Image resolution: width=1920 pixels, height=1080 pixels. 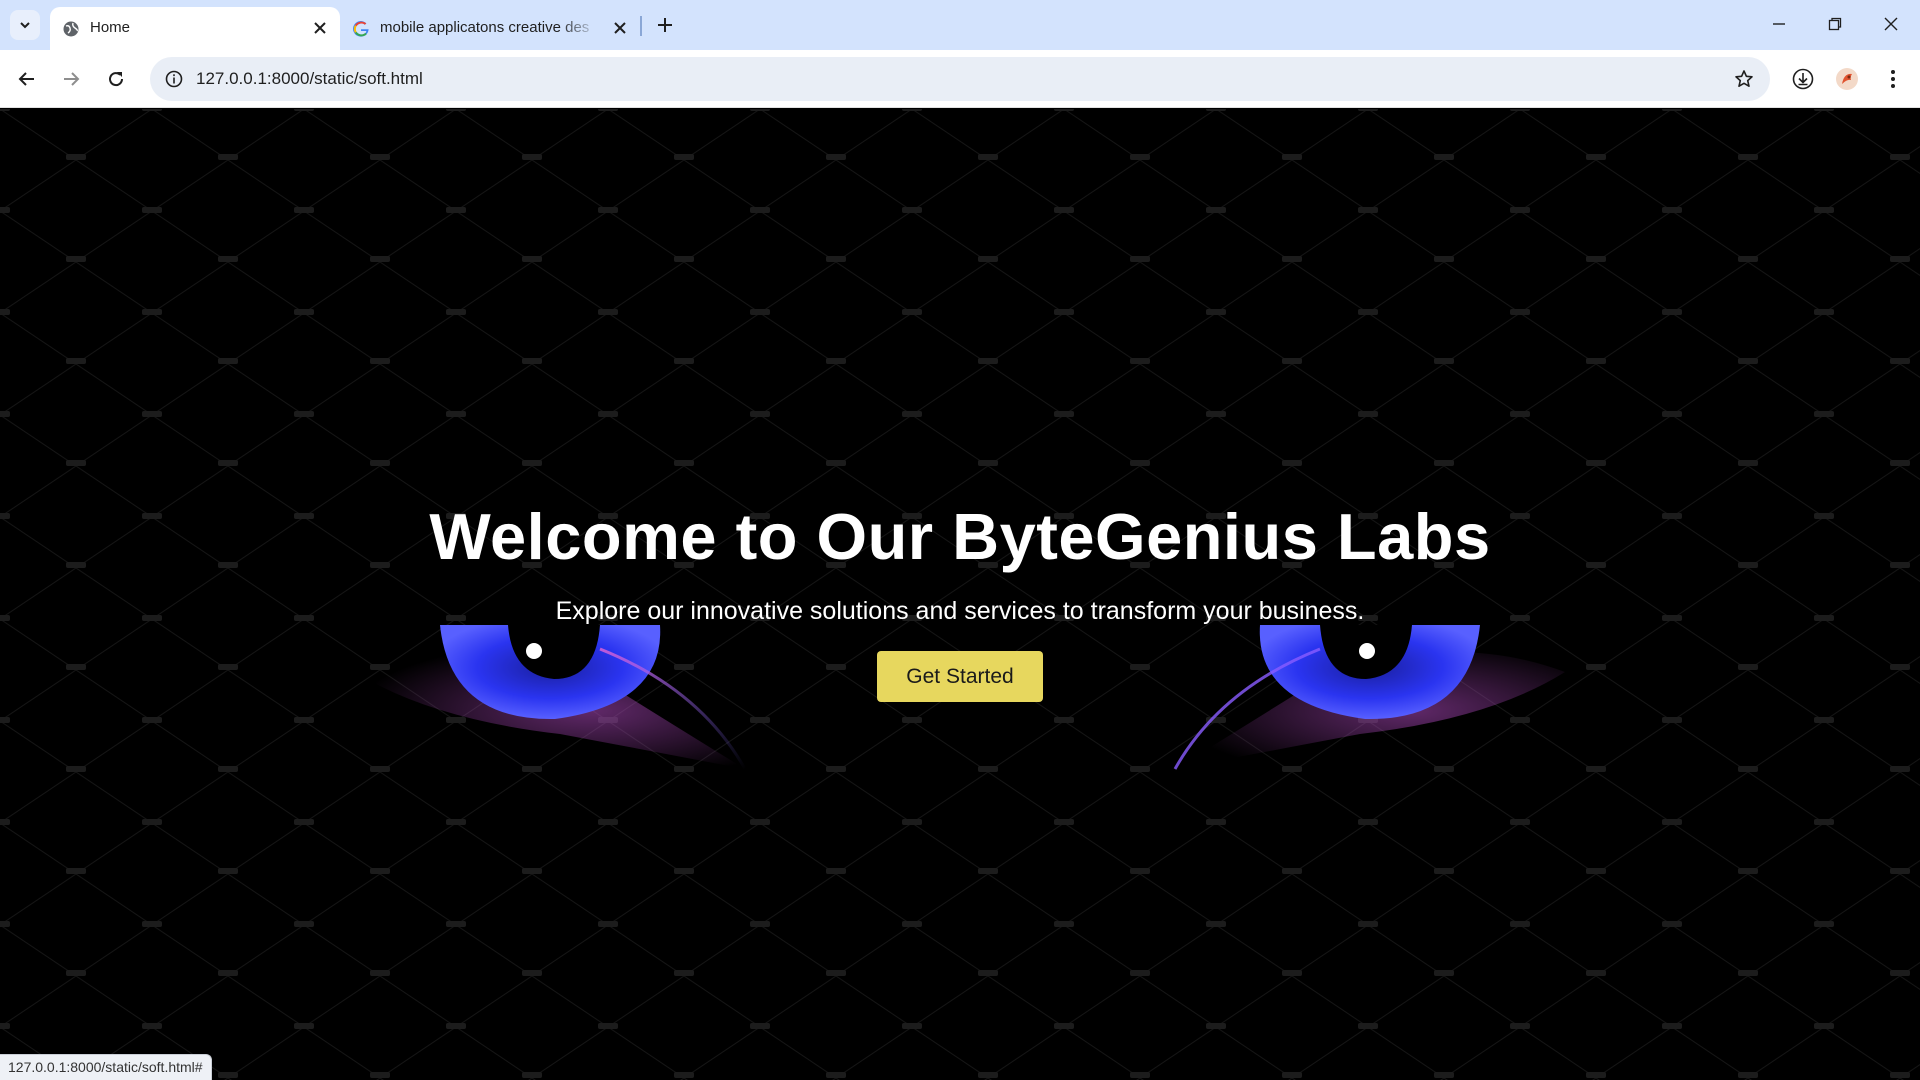 I want to click on profile-avatar-icon, so click(x=1847, y=79).